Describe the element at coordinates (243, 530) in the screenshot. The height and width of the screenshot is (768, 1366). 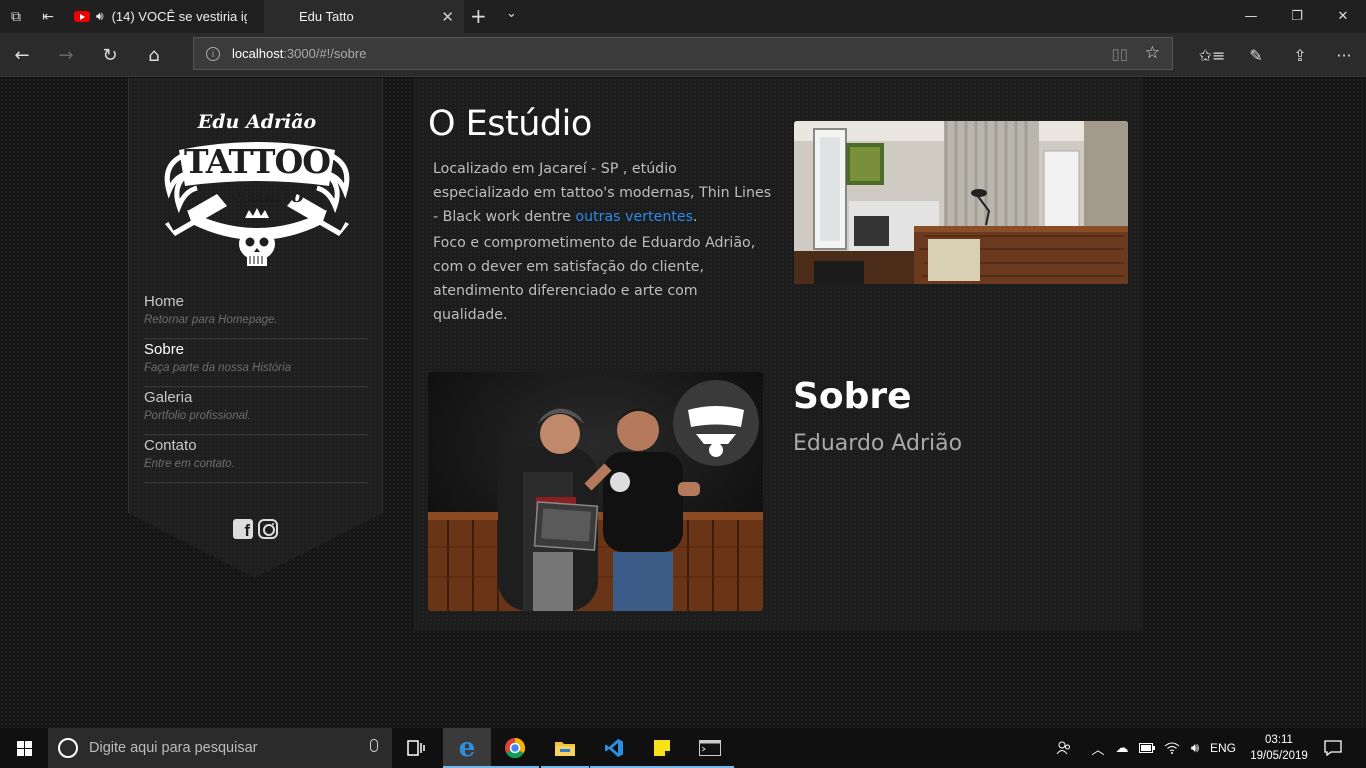
I see `facebook-icon` at that location.